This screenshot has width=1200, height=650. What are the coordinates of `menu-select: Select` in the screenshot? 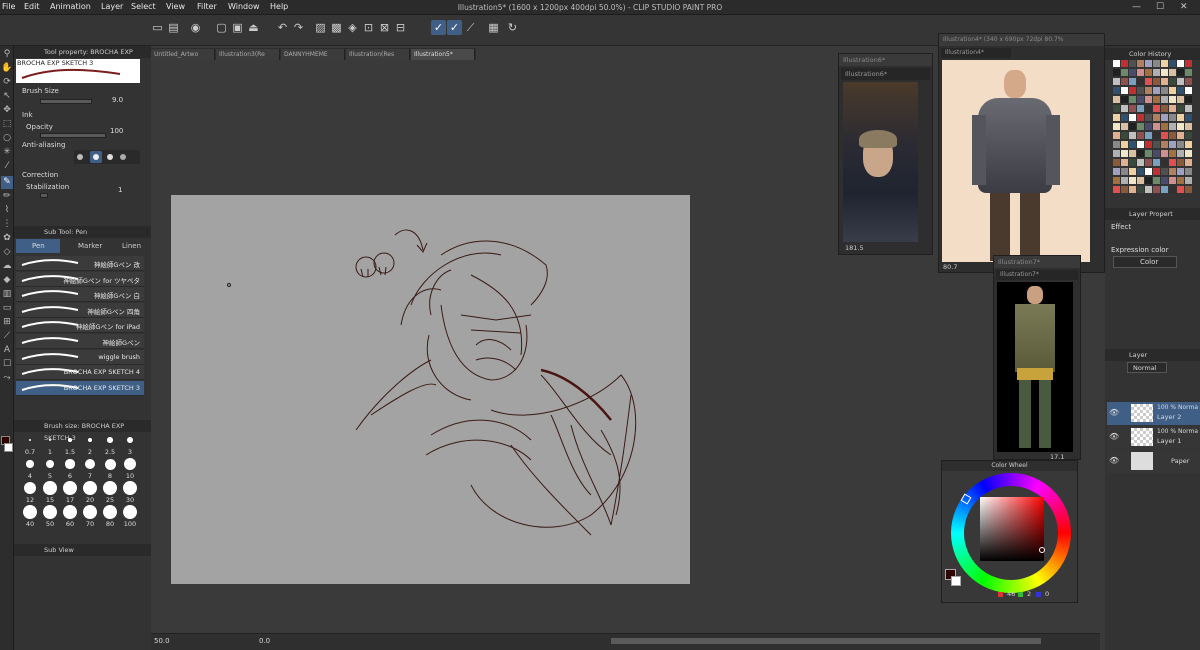 It's located at (143, 6).